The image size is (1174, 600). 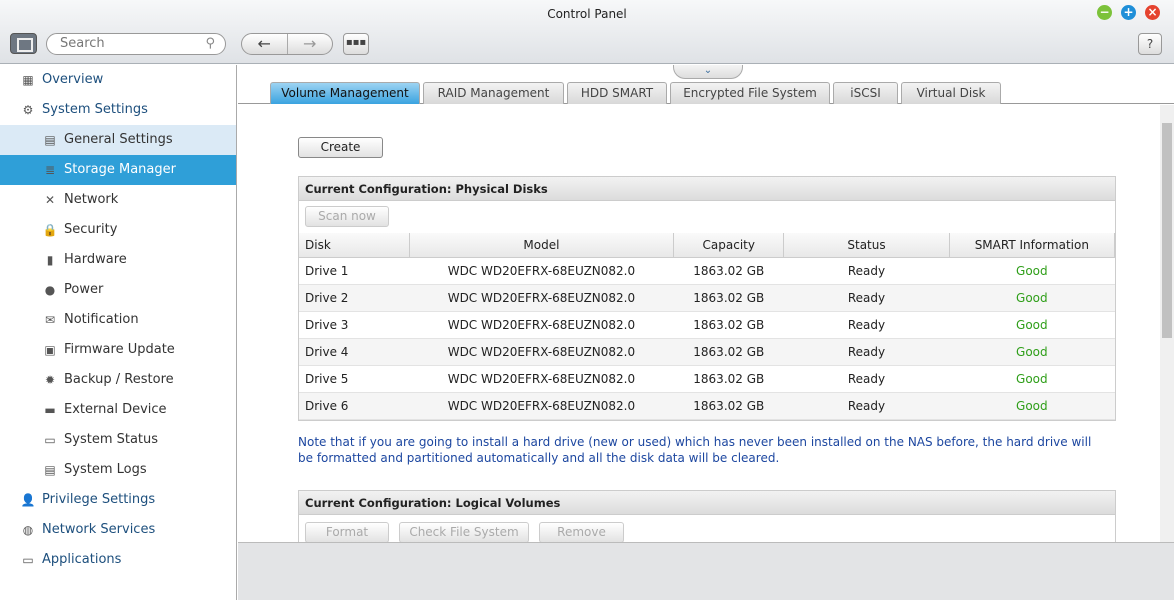 What do you see at coordinates (493, 93) in the screenshot?
I see `tab-raid-management: RAID Management` at bounding box center [493, 93].